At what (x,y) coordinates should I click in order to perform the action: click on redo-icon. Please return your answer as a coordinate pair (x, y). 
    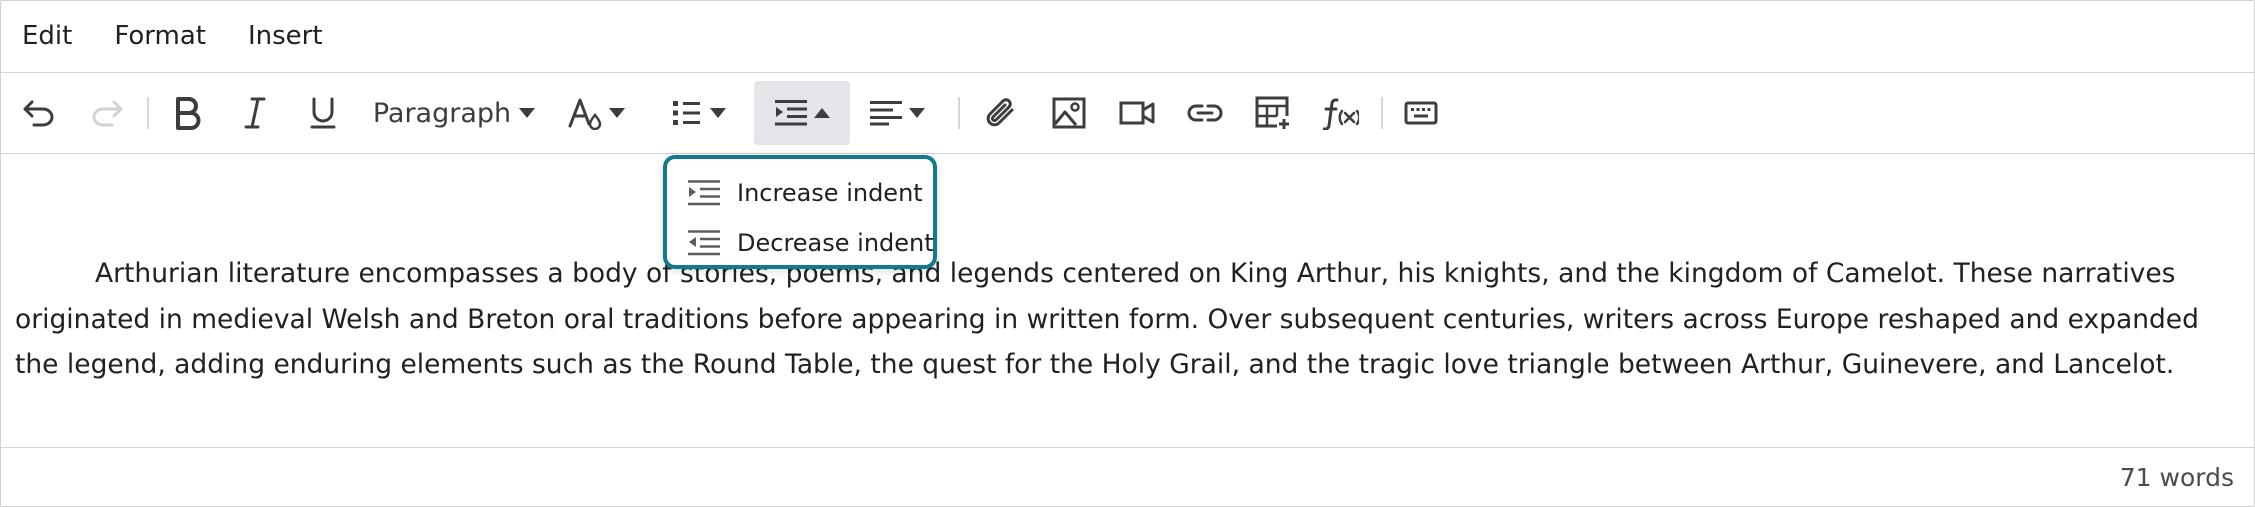
    Looking at the image, I should click on (107, 113).